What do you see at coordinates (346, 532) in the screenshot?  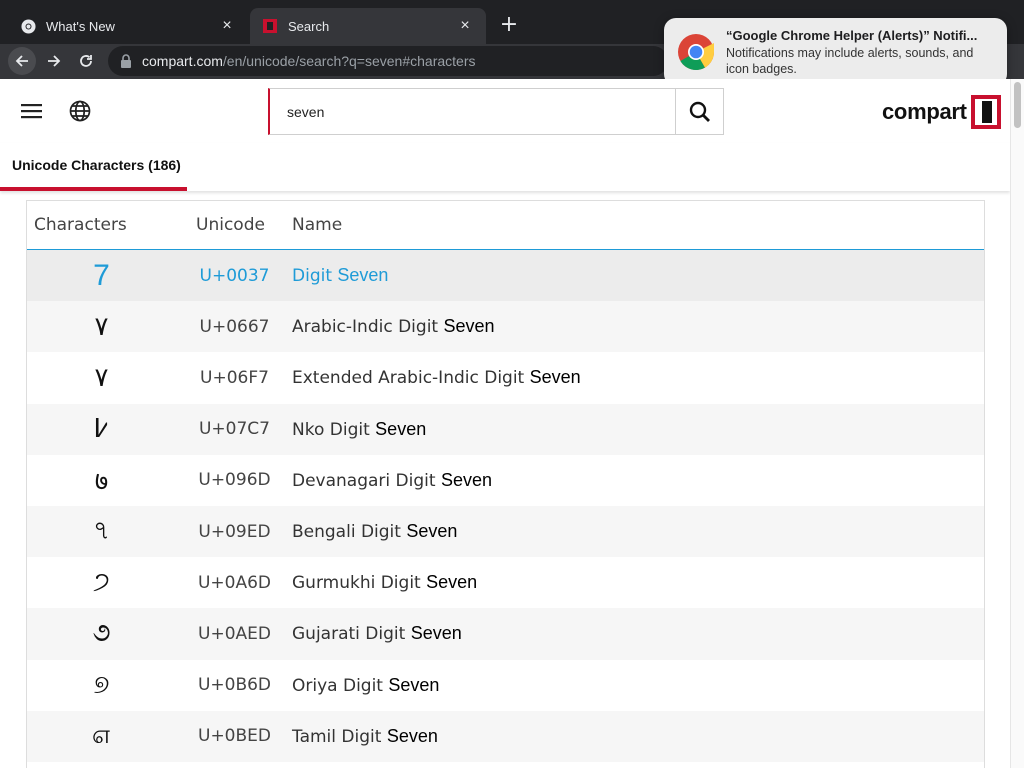 I see `name-prefix: Bengali Digit` at bounding box center [346, 532].